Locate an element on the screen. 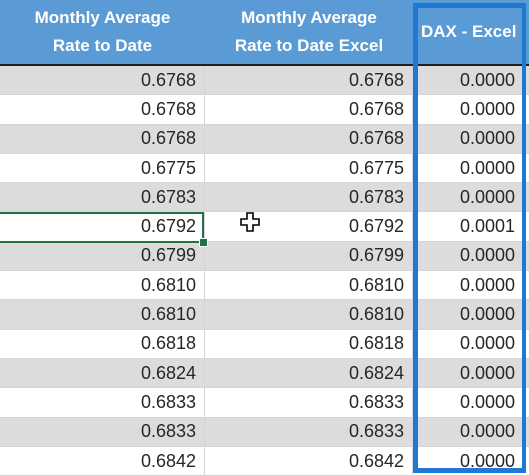 The image size is (529, 476). rate-excel-cell: 0.6818 is located at coordinates (309, 343).